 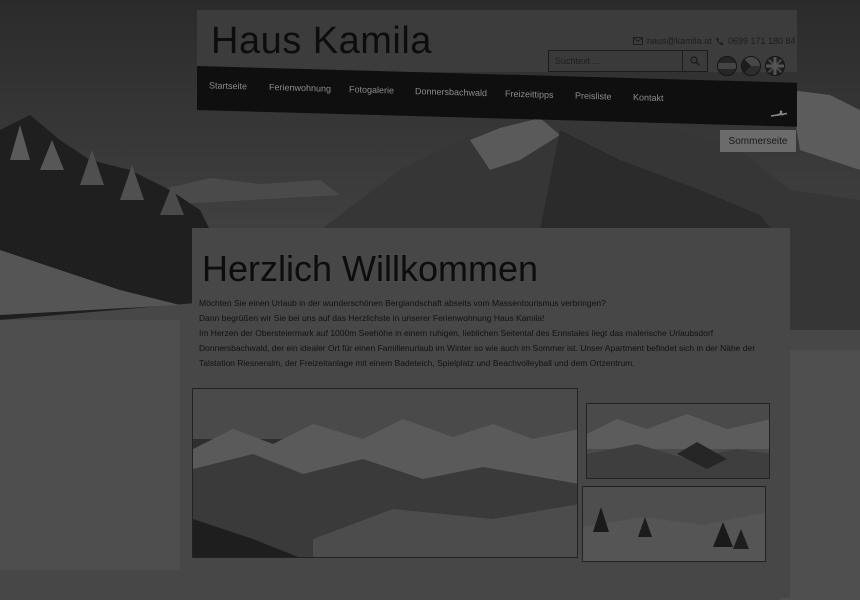 I want to click on phone-icon, so click(x=719, y=41).